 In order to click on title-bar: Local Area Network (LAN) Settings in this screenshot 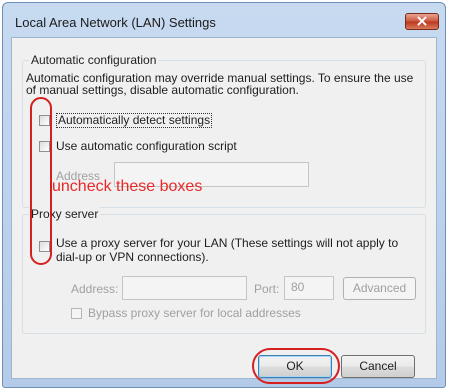, I will do `click(224, 20)`.